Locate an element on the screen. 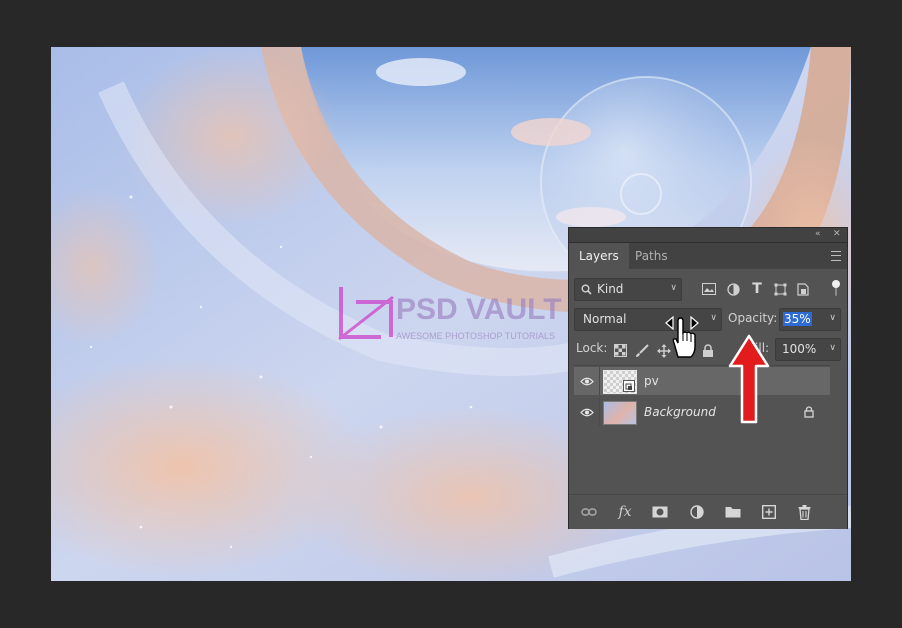 The height and width of the screenshot is (628, 902). new-group-folder-icon is located at coordinates (733, 512).